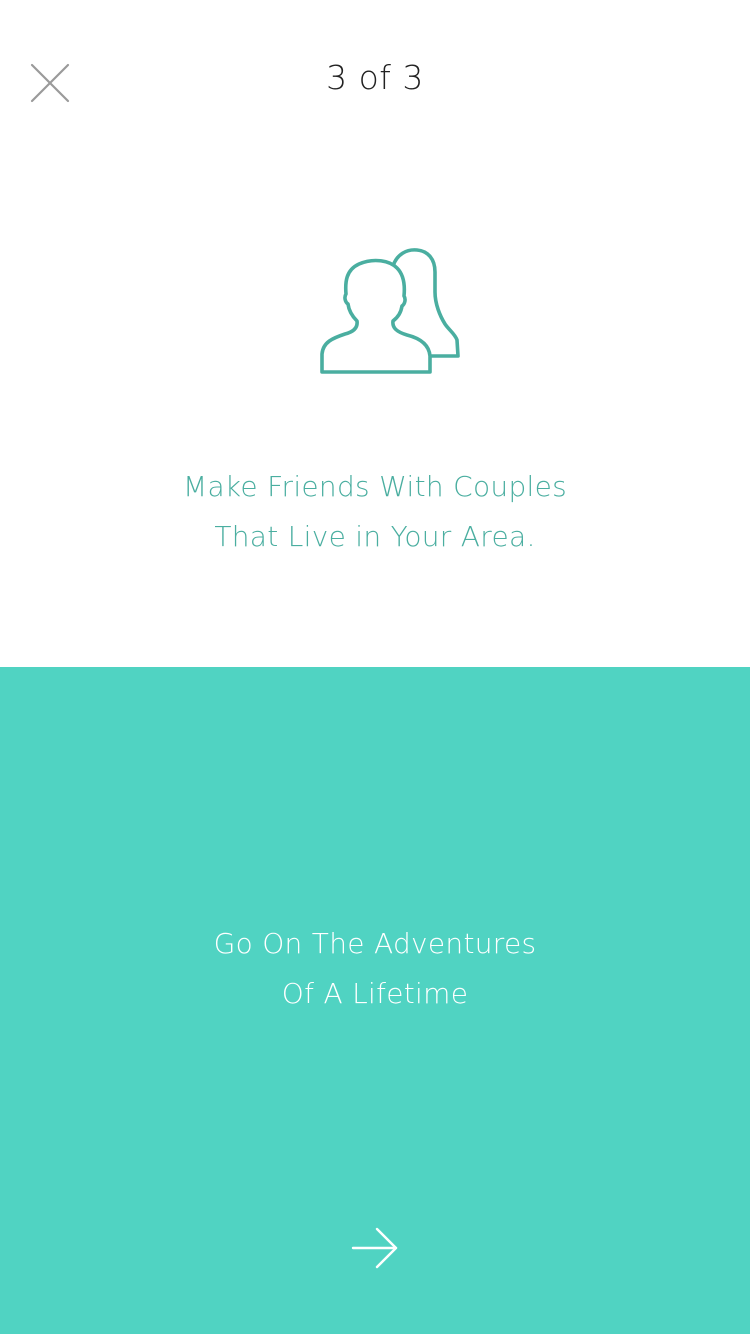 The image size is (750, 1334). I want to click on tagline-line1: Go On The Adventures, so click(375, 943).